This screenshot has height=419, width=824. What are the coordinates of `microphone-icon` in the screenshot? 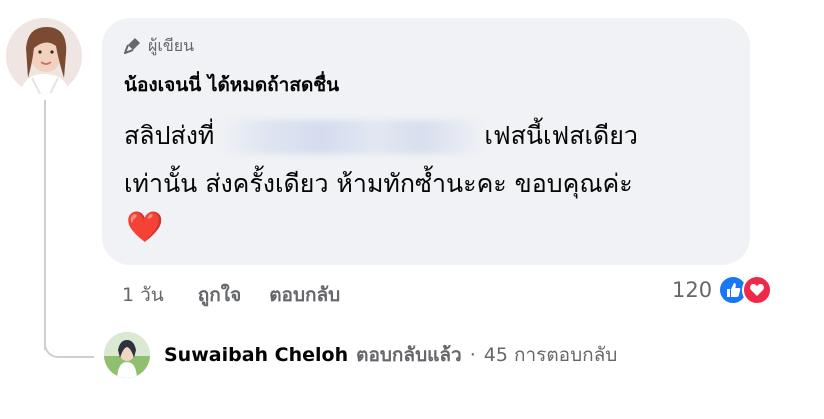 It's located at (132, 47).